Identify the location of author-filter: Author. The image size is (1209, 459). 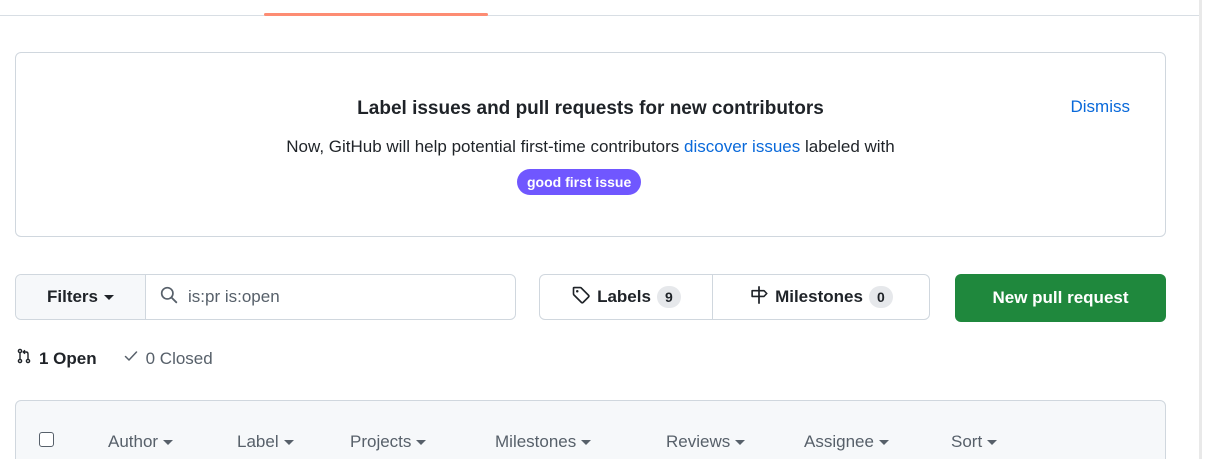
(141, 442).